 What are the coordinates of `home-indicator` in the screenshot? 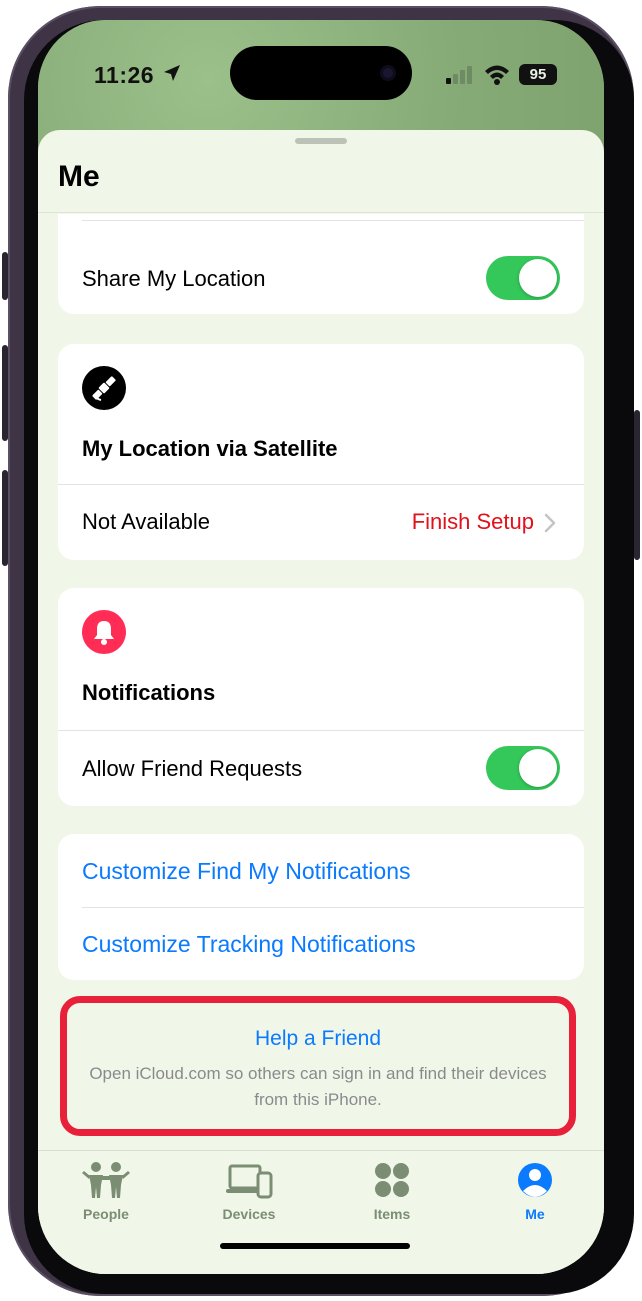 It's located at (315, 1246).